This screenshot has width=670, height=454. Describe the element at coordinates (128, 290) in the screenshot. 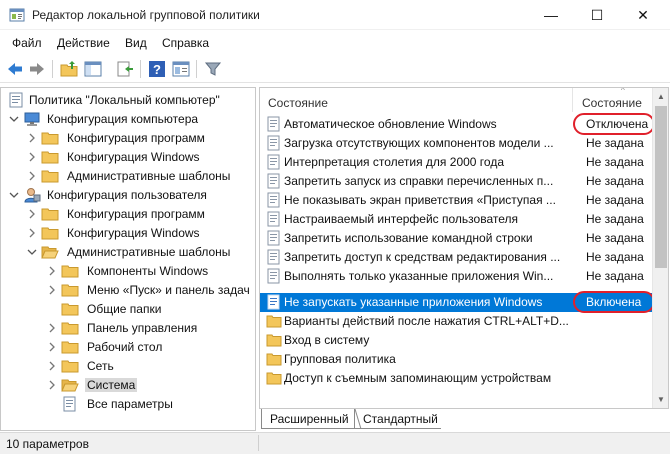

I see `tree-item-start-menu: Меню «Пуск» и панель задач` at that location.